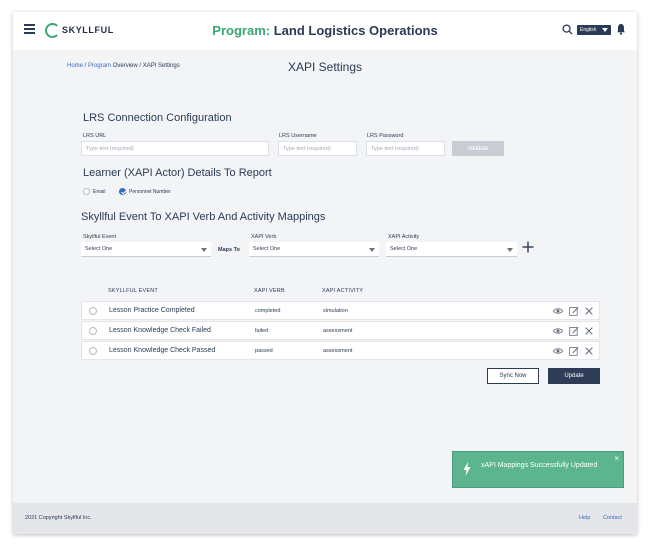 This screenshot has width=650, height=550. I want to click on row-verb: completed, so click(268, 311).